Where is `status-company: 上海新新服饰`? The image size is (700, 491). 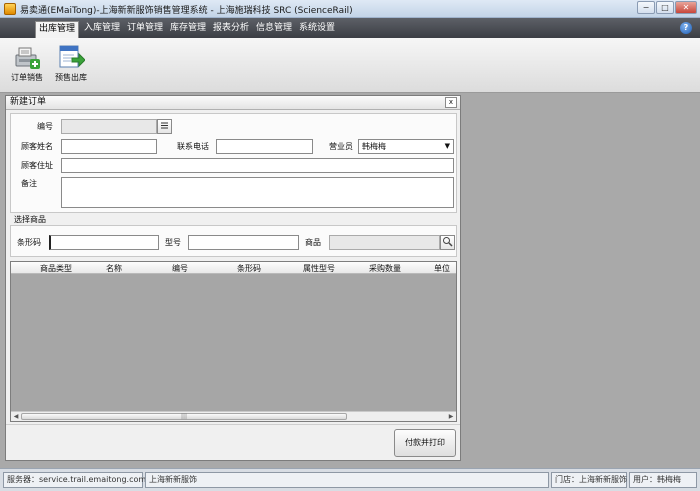
status-company: 上海新新服饰 is located at coordinates (347, 480).